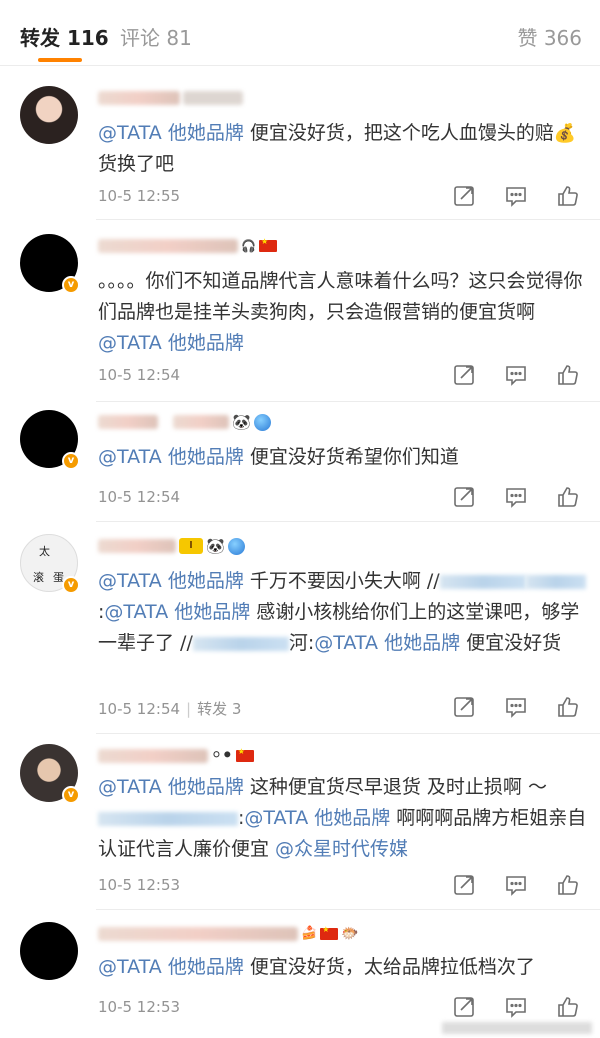 The width and height of the screenshot is (600, 1038). What do you see at coordinates (170, 98) in the screenshot?
I see `username` at bounding box center [170, 98].